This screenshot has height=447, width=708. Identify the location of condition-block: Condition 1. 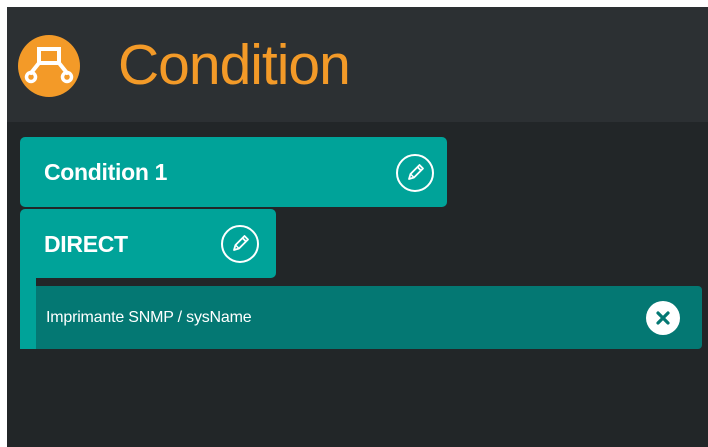
(233, 172).